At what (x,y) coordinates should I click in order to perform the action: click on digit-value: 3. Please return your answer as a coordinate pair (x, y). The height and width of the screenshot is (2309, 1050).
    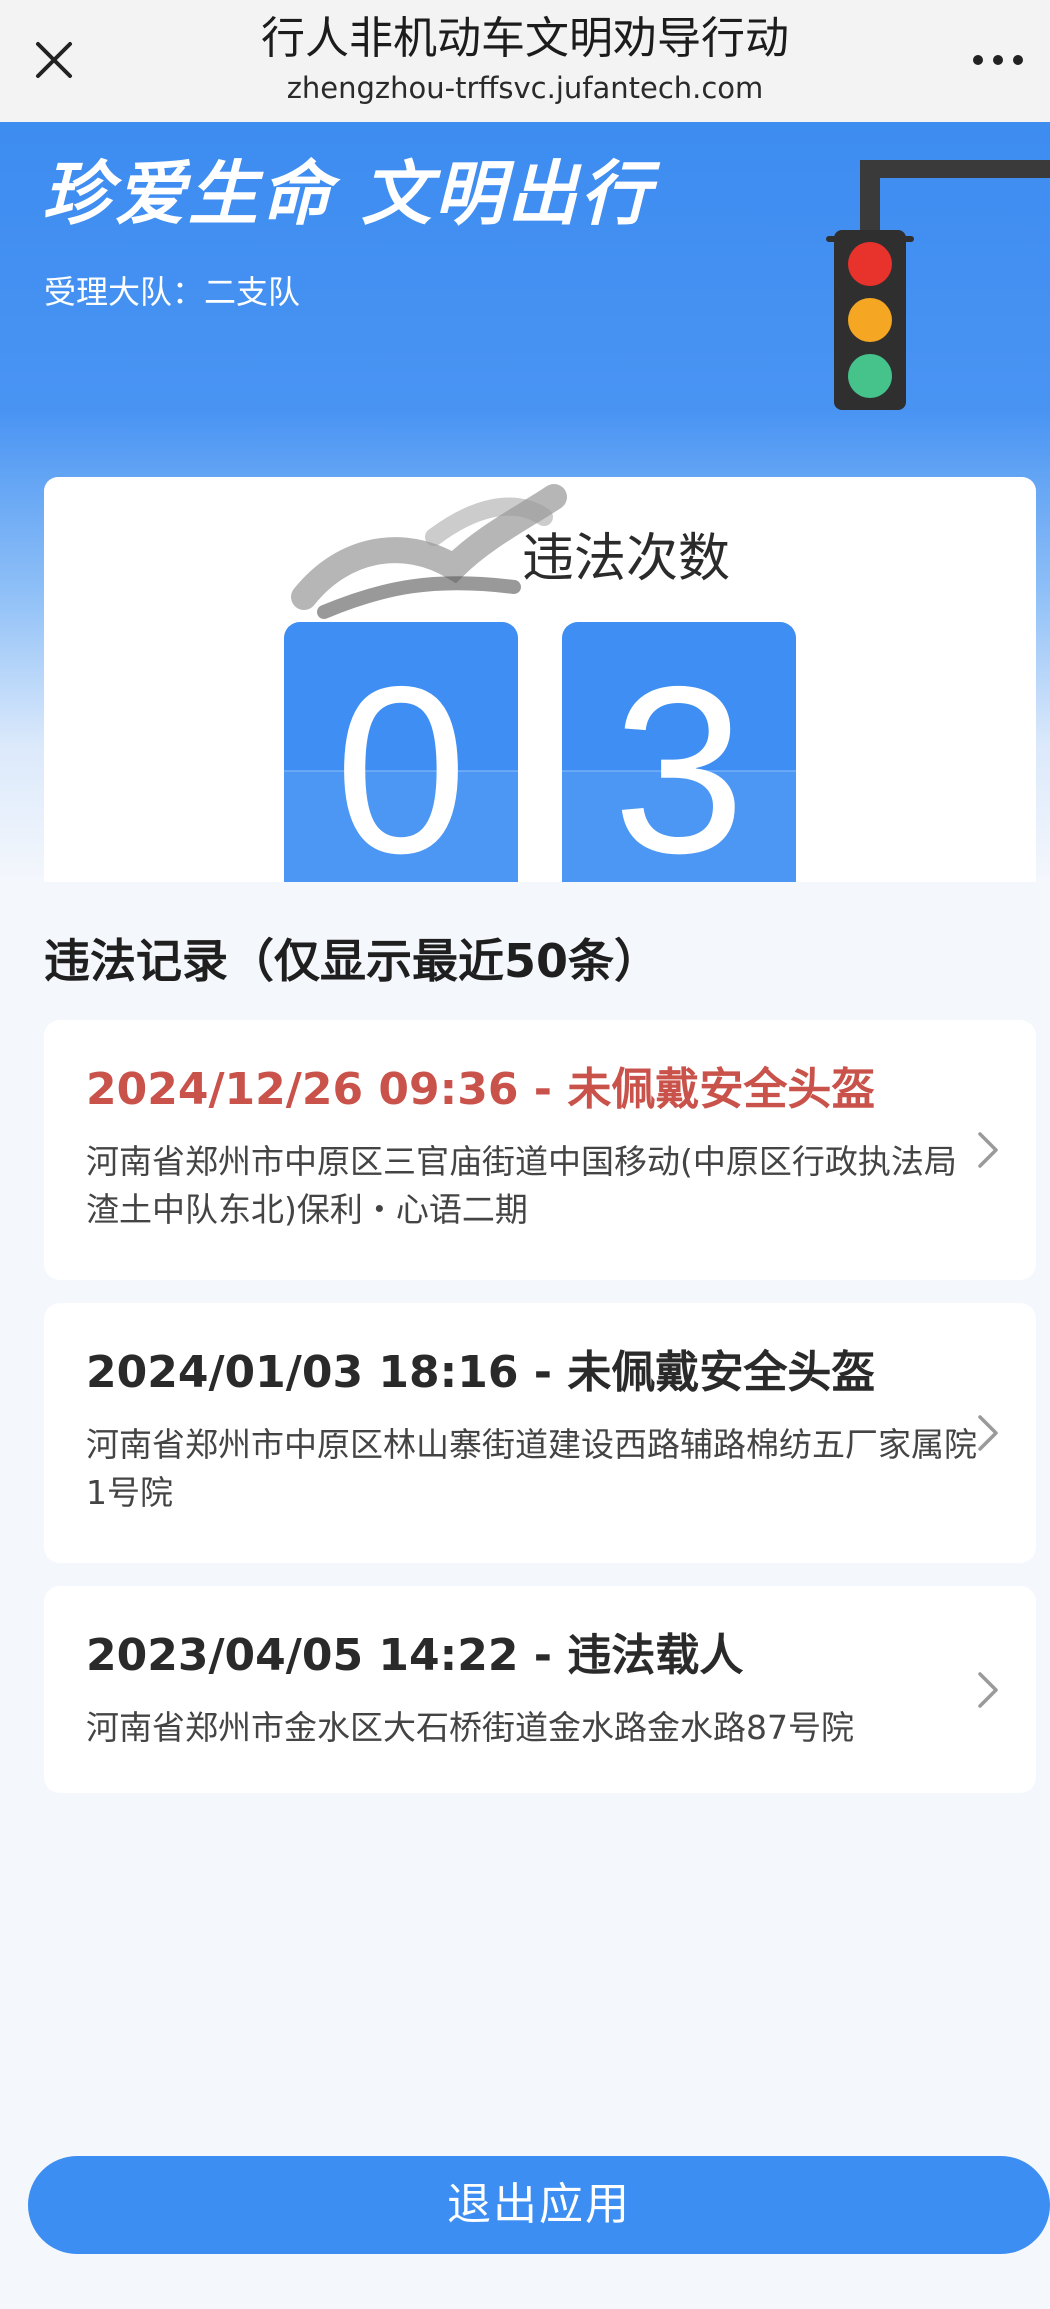
    Looking at the image, I should click on (679, 760).